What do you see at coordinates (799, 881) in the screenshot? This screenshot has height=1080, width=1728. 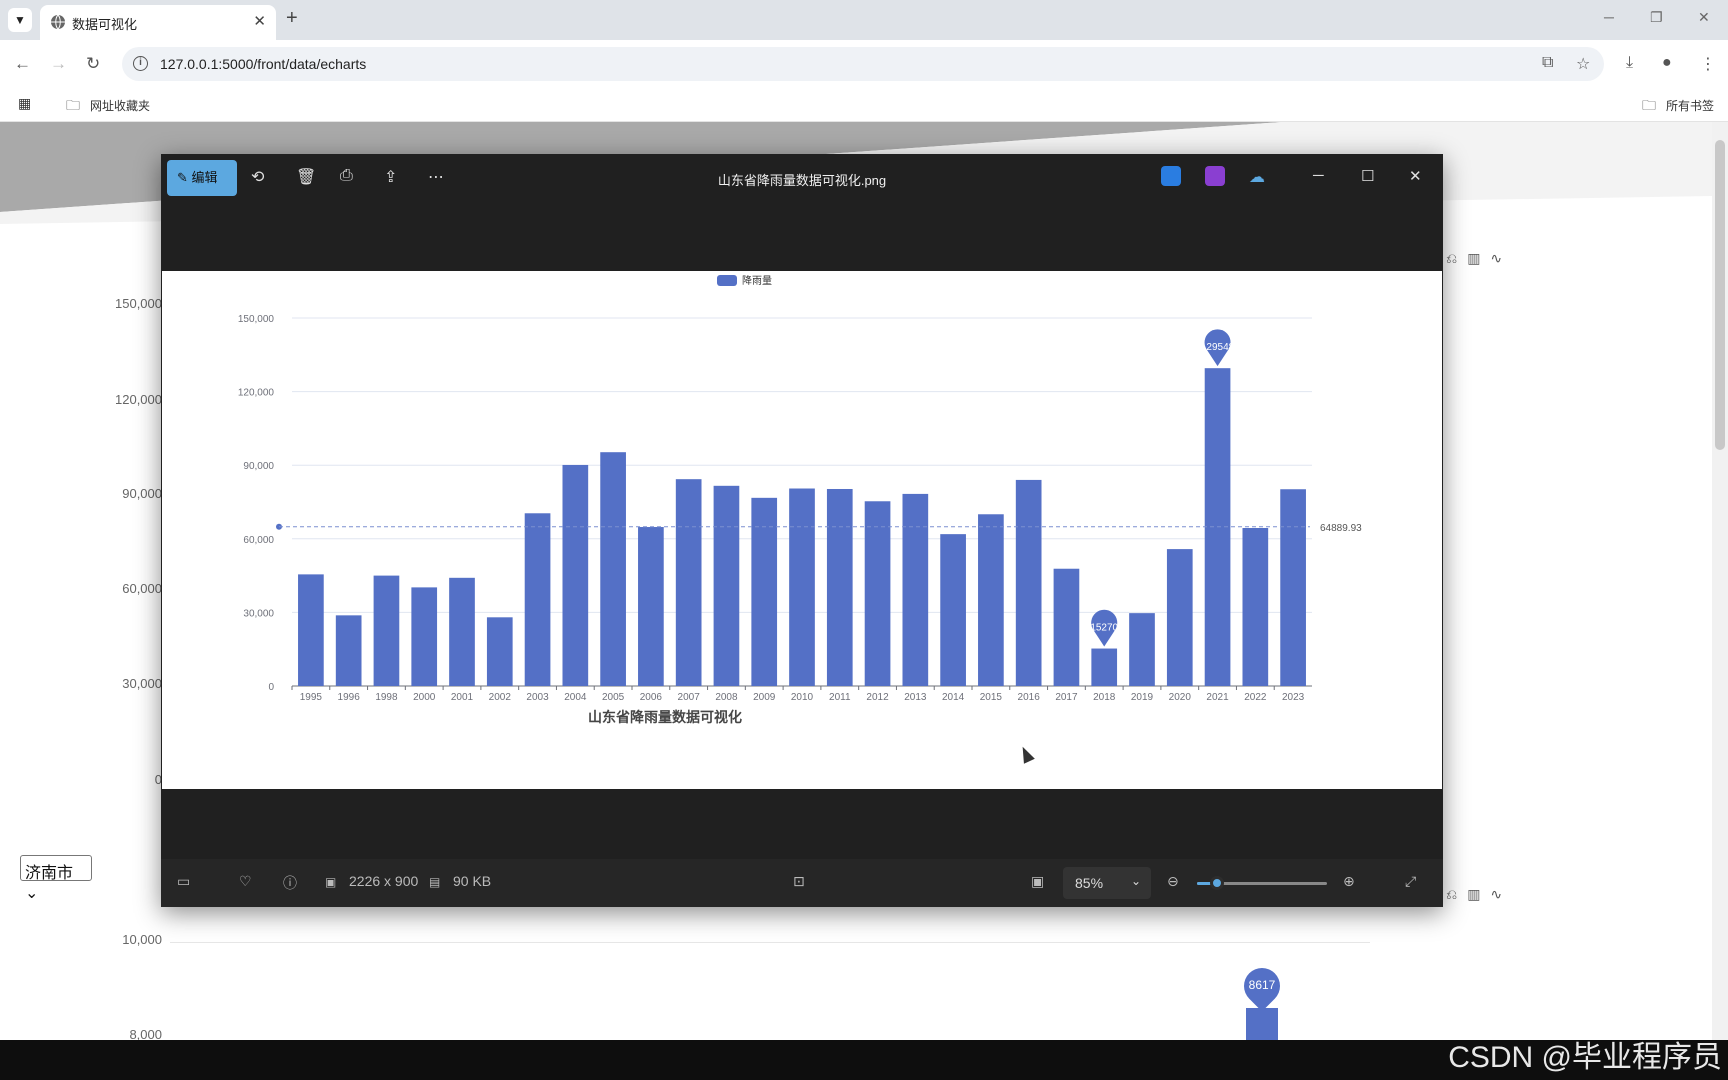 I see `visual-search-icon: ⊡` at bounding box center [799, 881].